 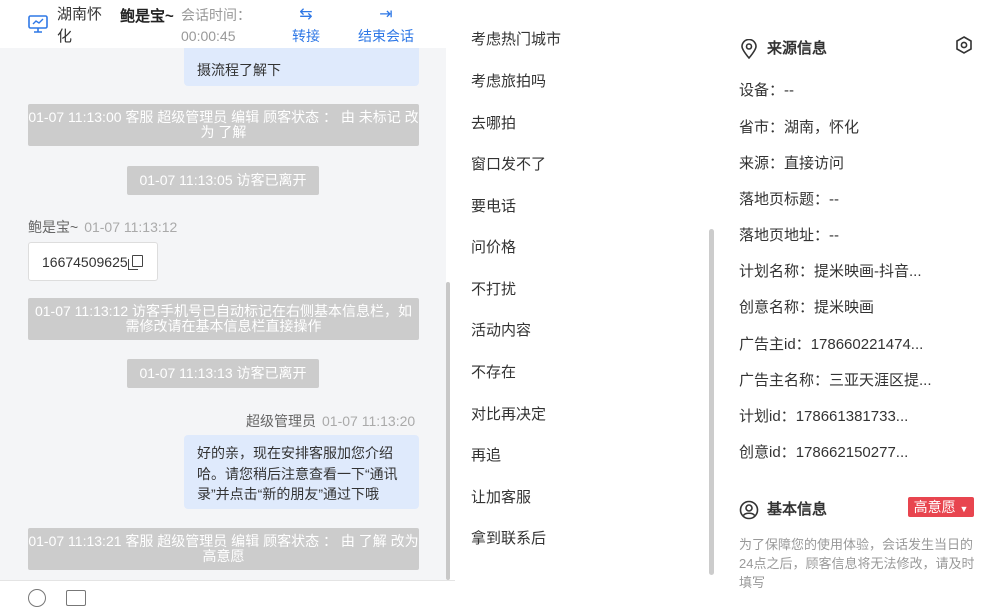 What do you see at coordinates (508, 413) in the screenshot?
I see `quick-reply-item: 对比再决定` at bounding box center [508, 413].